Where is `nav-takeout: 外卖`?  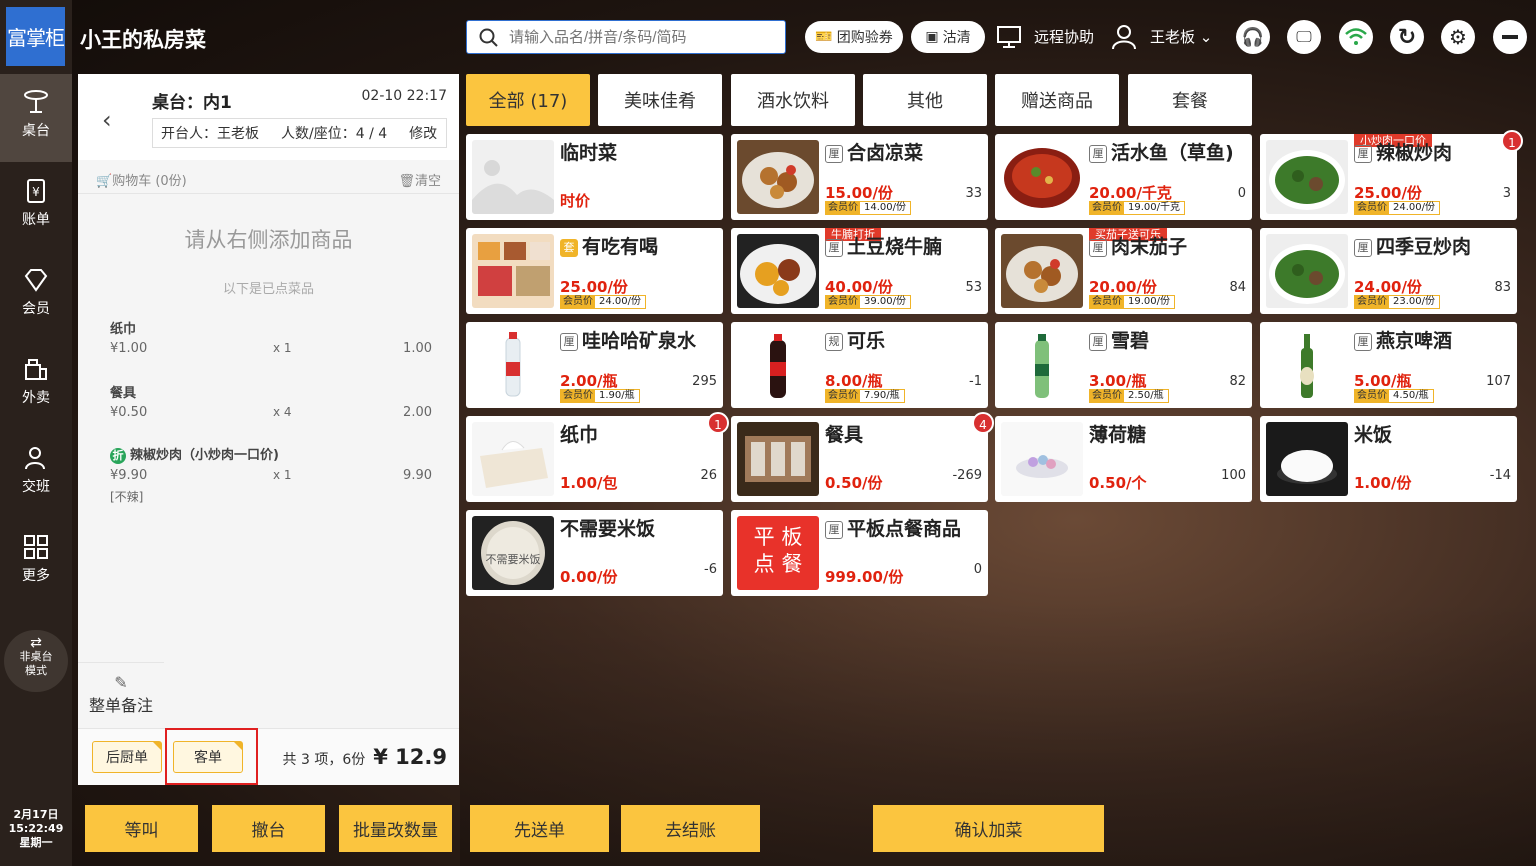
nav-takeout: 外卖 is located at coordinates (36, 385).